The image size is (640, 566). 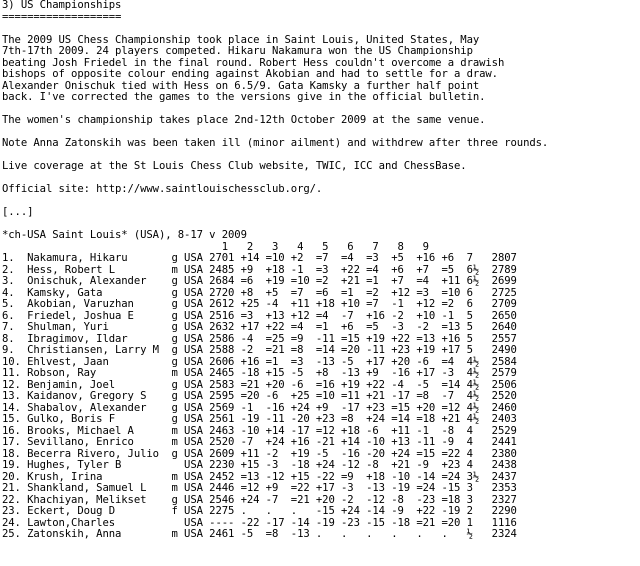 What do you see at coordinates (62, 5) in the screenshot?
I see `section-heading: 3) US Championships` at bounding box center [62, 5].